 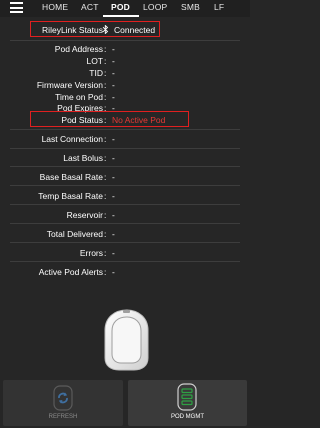 What do you see at coordinates (78, 49) in the screenshot?
I see `pod-address-label: Pod Address` at bounding box center [78, 49].